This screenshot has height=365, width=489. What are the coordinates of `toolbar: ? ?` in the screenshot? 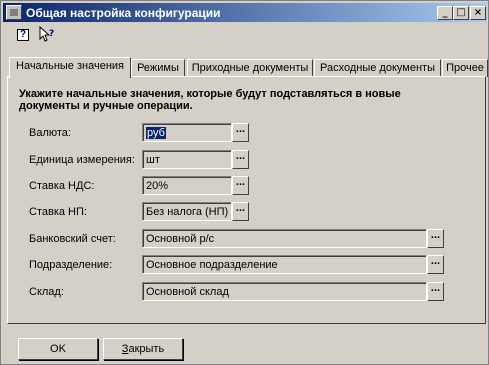 It's located at (245, 35).